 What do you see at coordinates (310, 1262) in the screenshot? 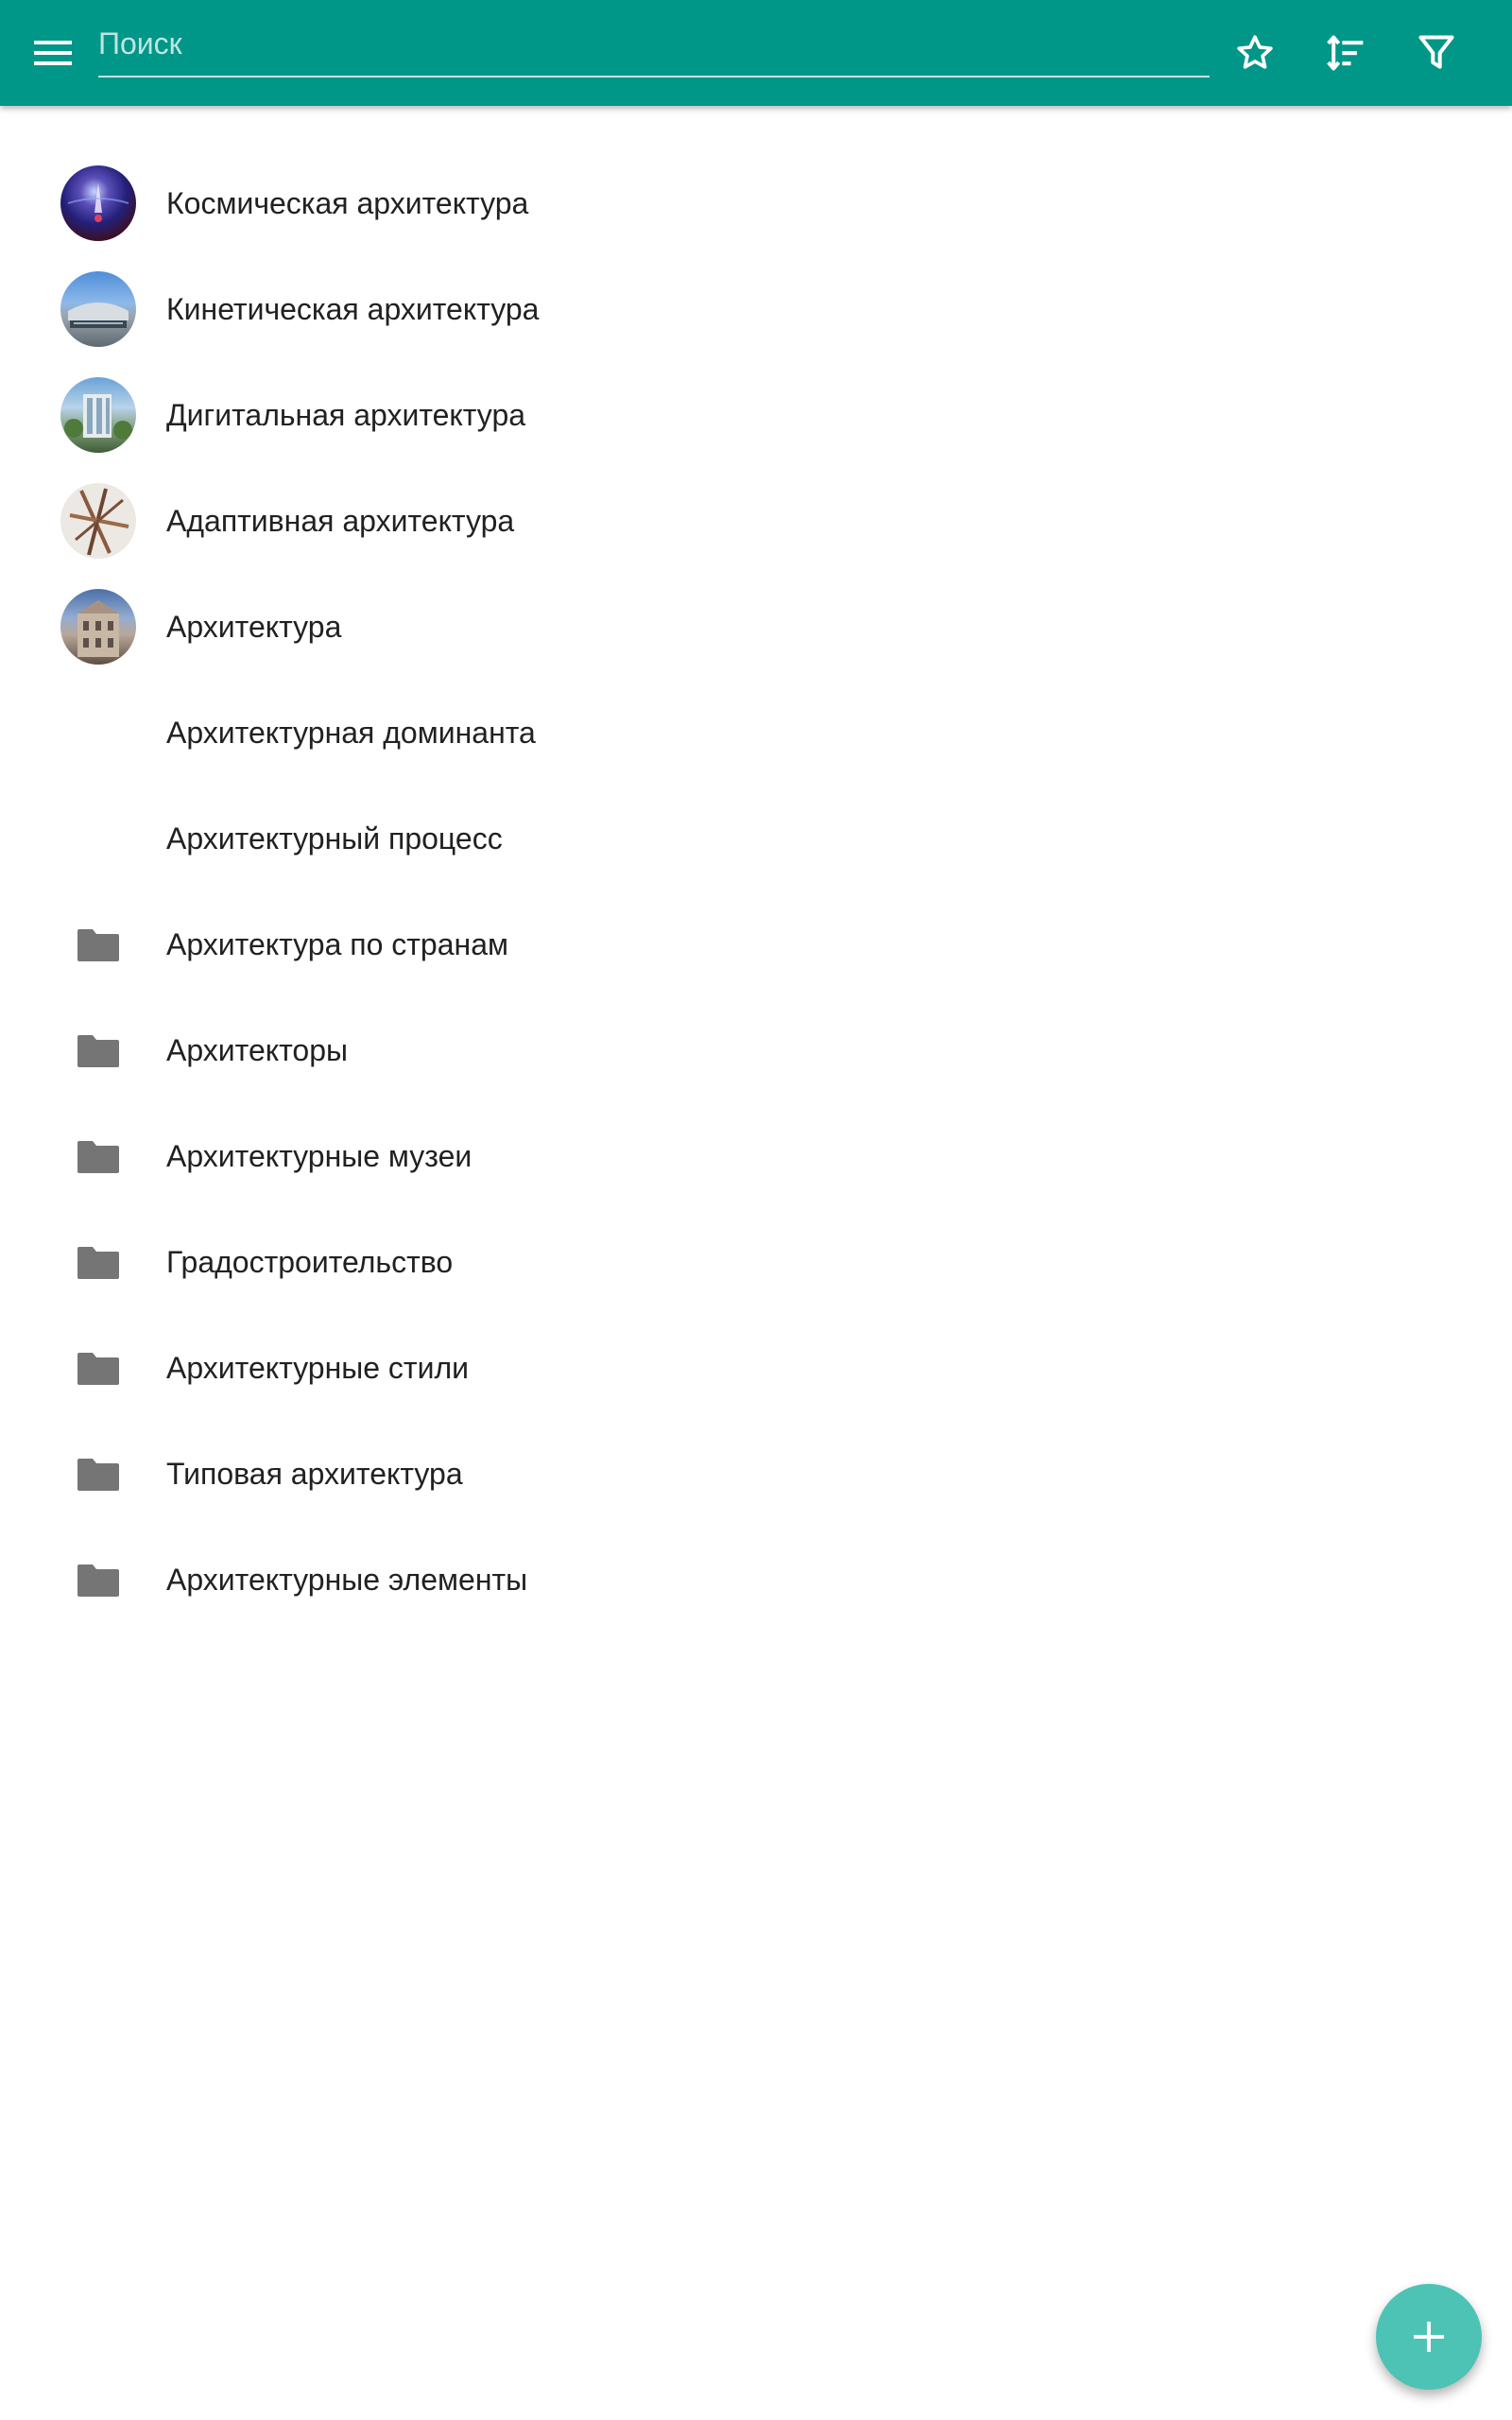
I see `list-item-label: Градостроительство` at bounding box center [310, 1262].